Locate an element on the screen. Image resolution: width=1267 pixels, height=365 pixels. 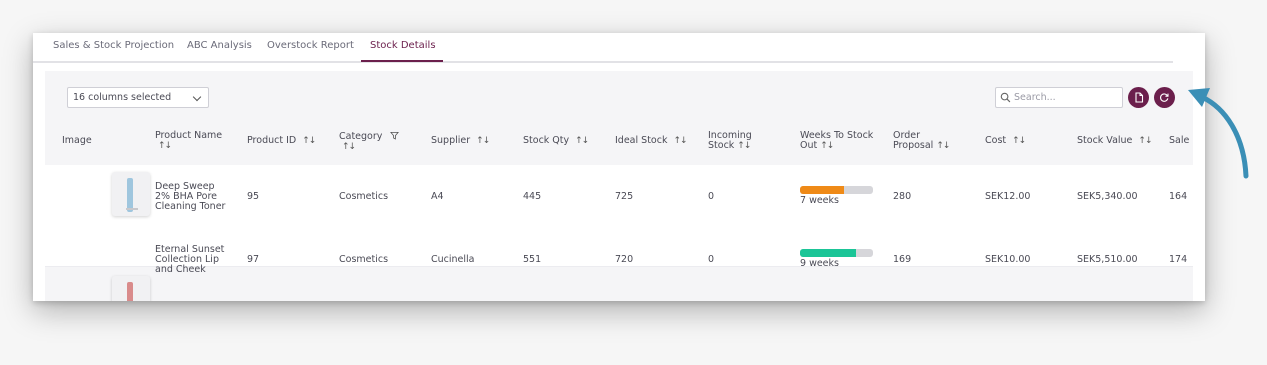
cell-stock-value: SEK5,510.00 is located at coordinates (1107, 259).